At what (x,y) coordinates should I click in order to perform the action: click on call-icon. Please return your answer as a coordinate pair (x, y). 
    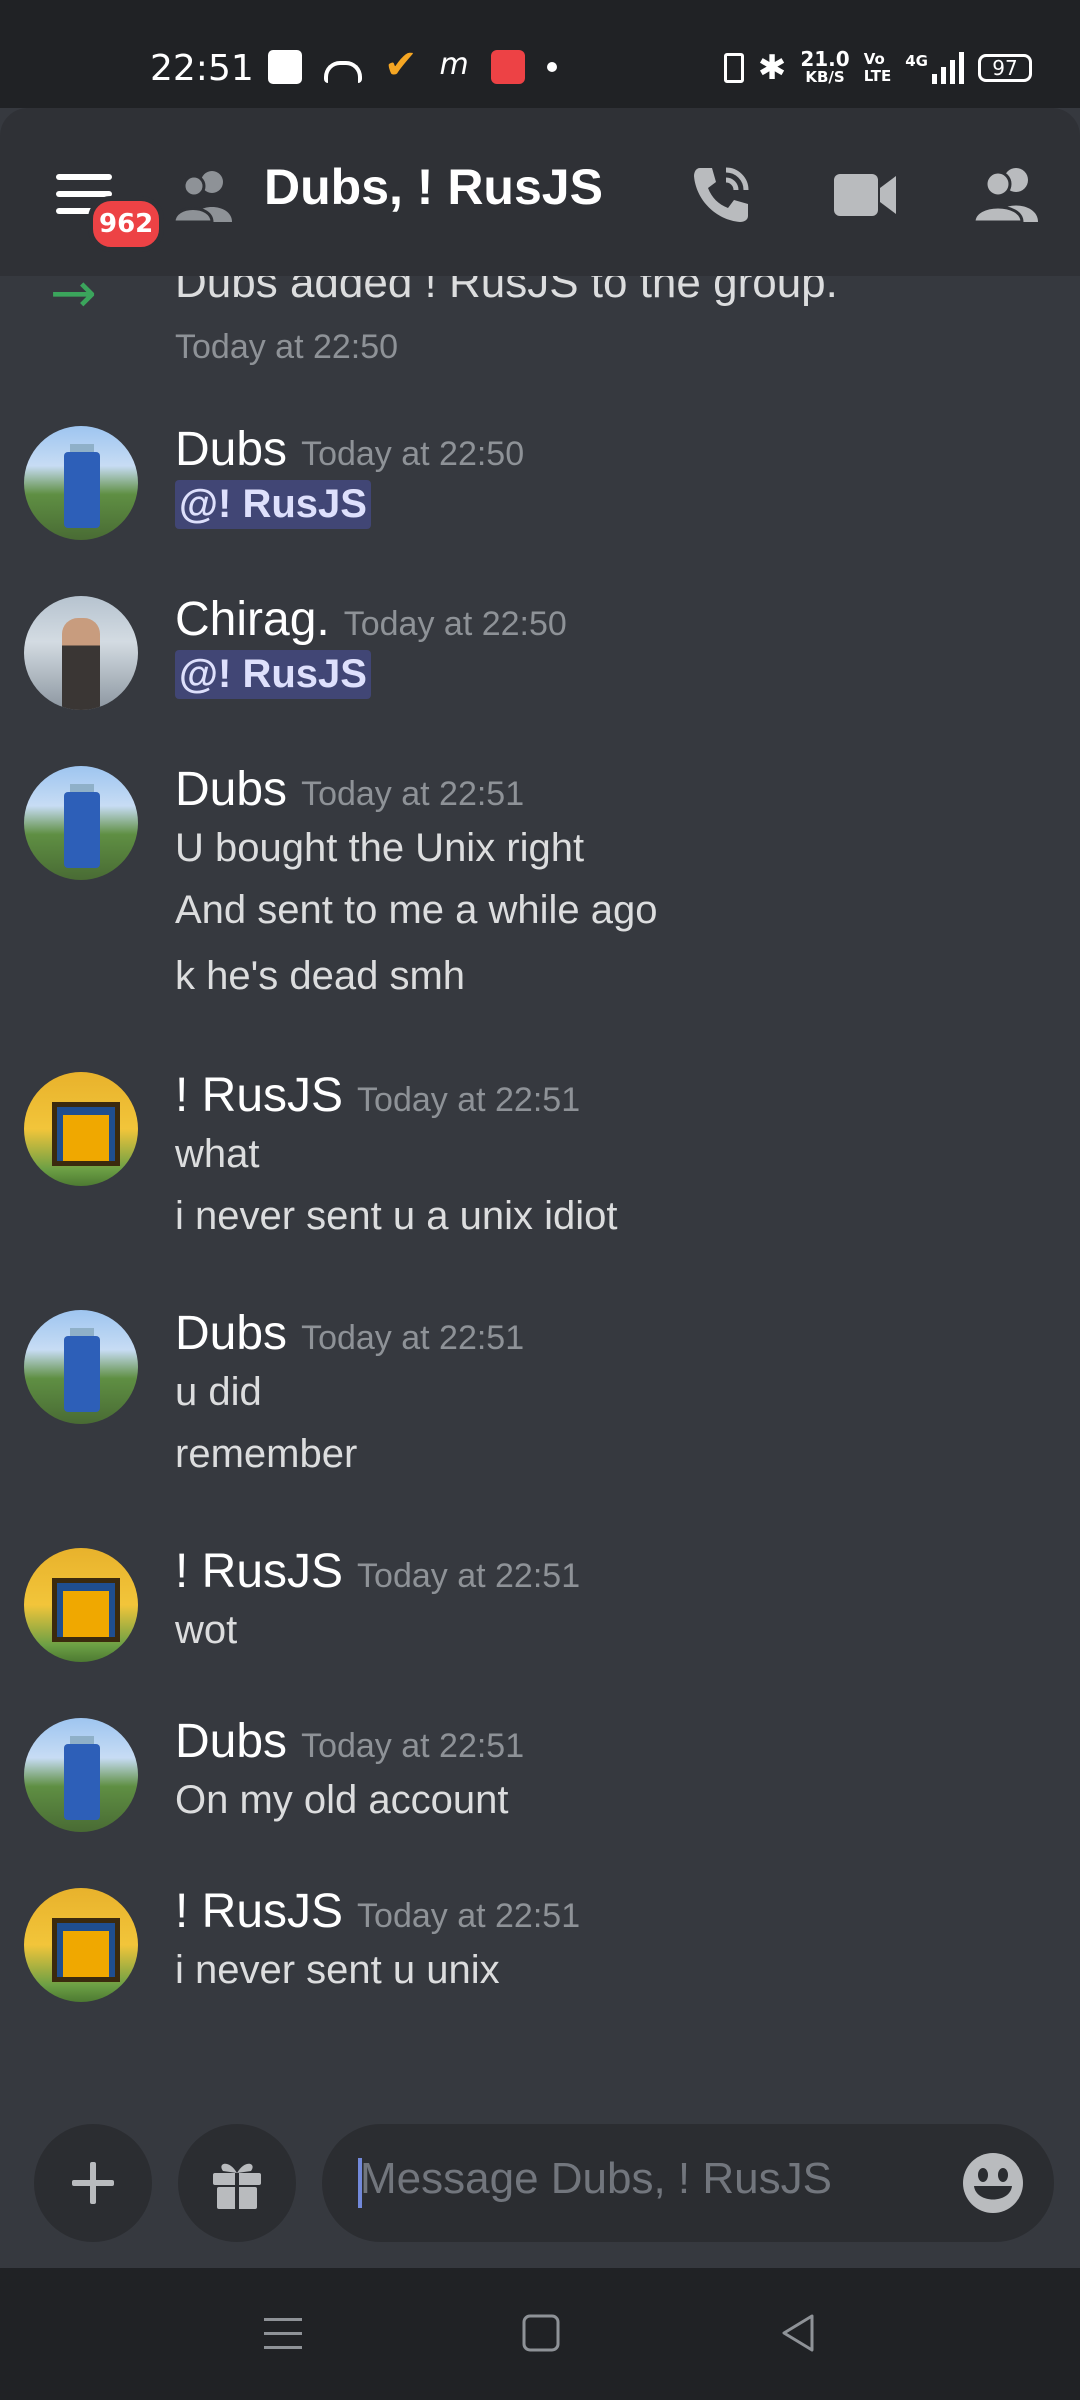
    Looking at the image, I should click on (721, 195).